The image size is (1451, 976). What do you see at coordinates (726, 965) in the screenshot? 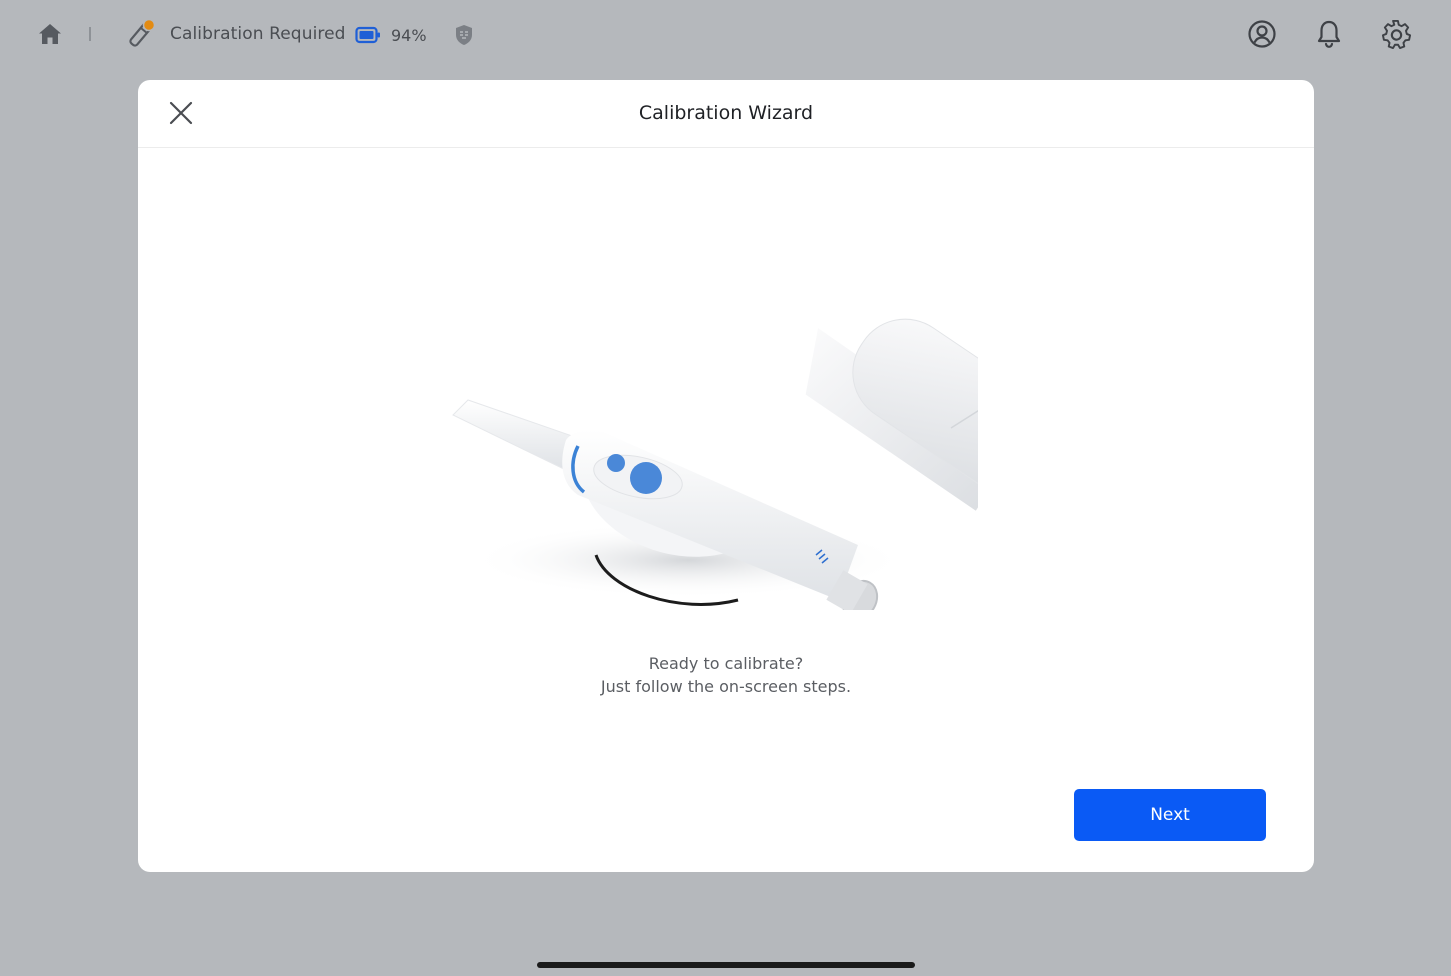
I see `home-indicator` at bounding box center [726, 965].